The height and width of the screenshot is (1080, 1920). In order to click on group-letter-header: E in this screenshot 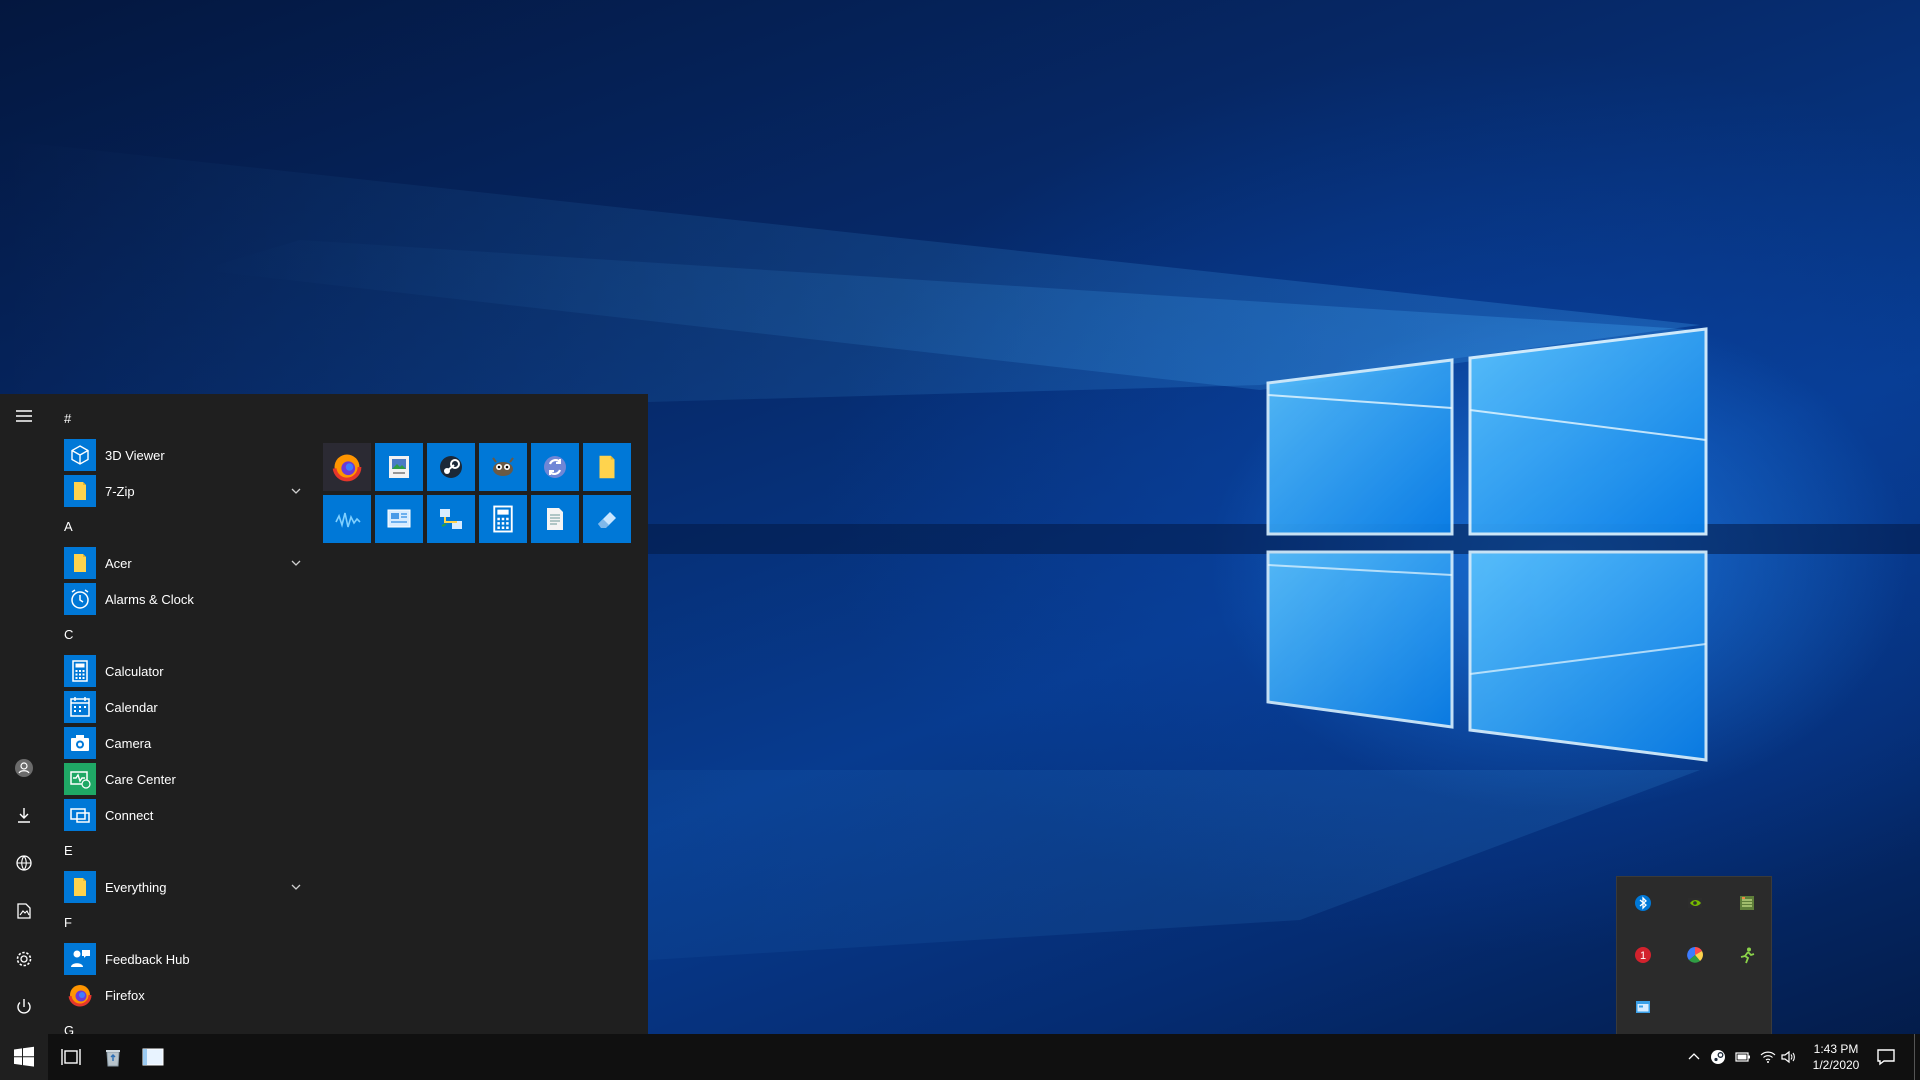, I will do `click(68, 851)`.